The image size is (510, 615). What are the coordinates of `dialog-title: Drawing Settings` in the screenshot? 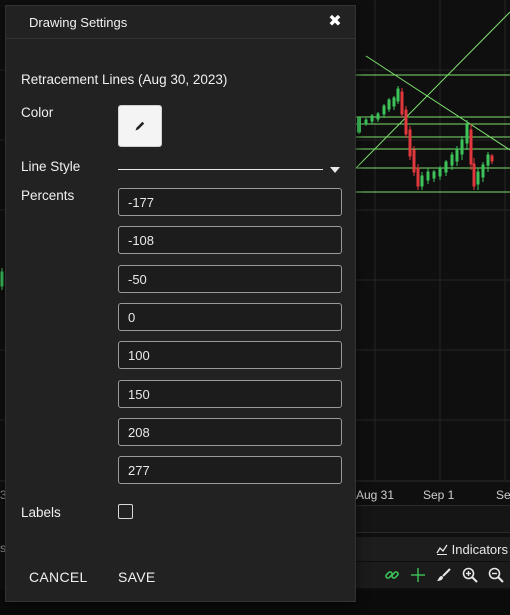 It's located at (78, 22).